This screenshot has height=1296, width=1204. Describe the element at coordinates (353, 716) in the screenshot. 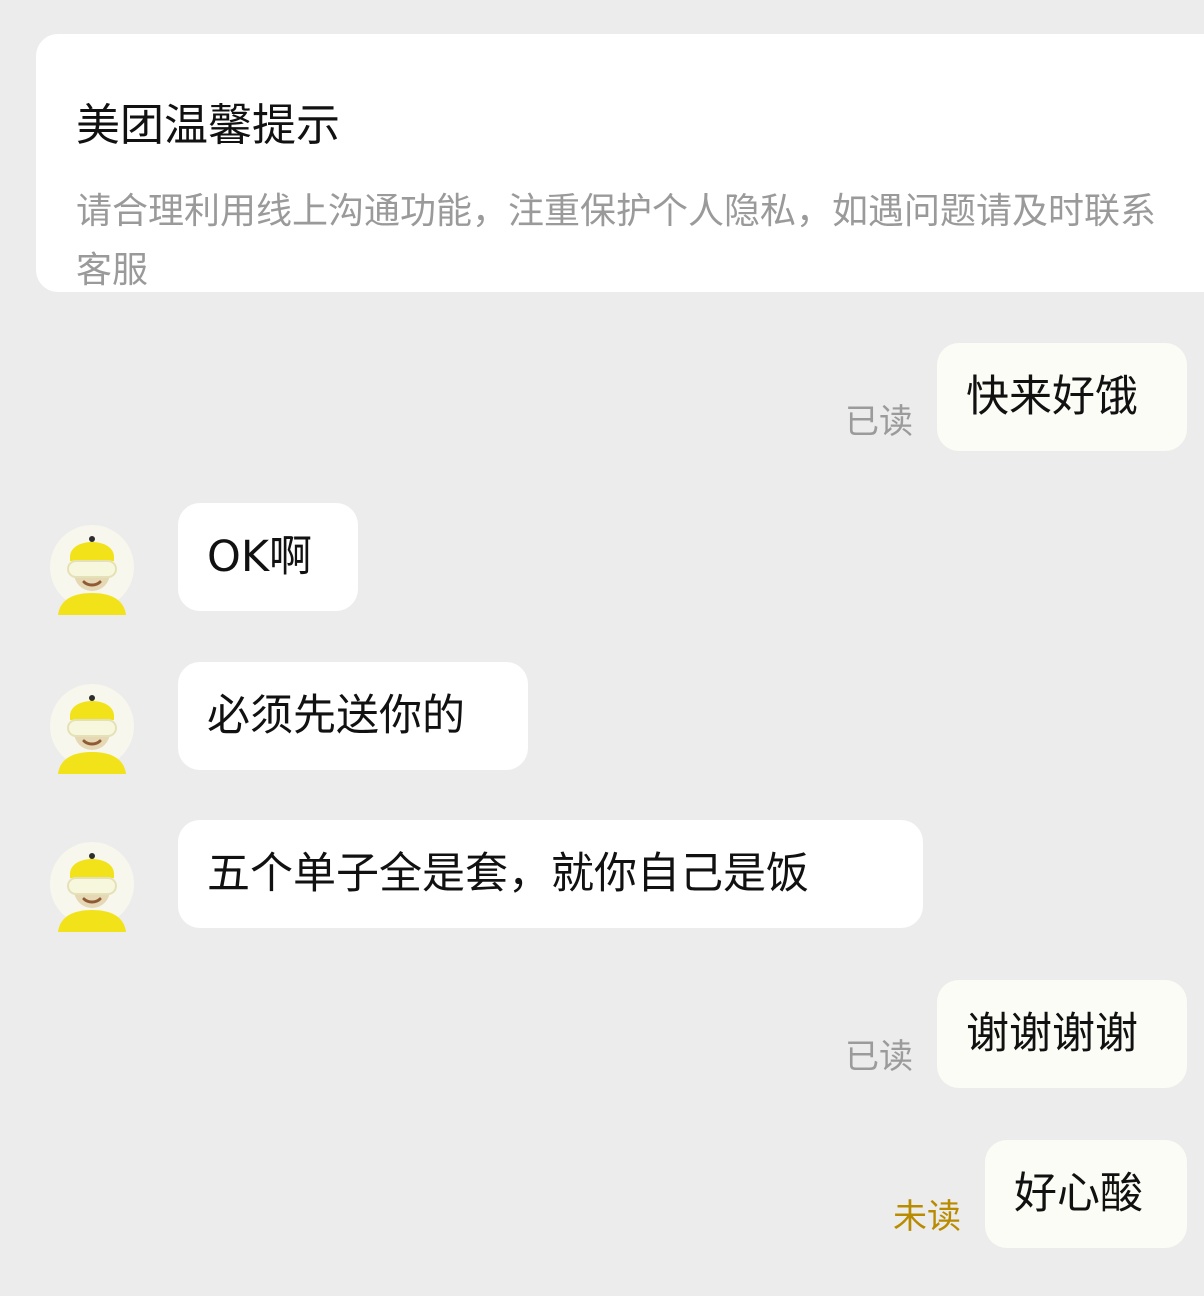

I see `message-bubble-incoming: 必须先送你的` at that location.